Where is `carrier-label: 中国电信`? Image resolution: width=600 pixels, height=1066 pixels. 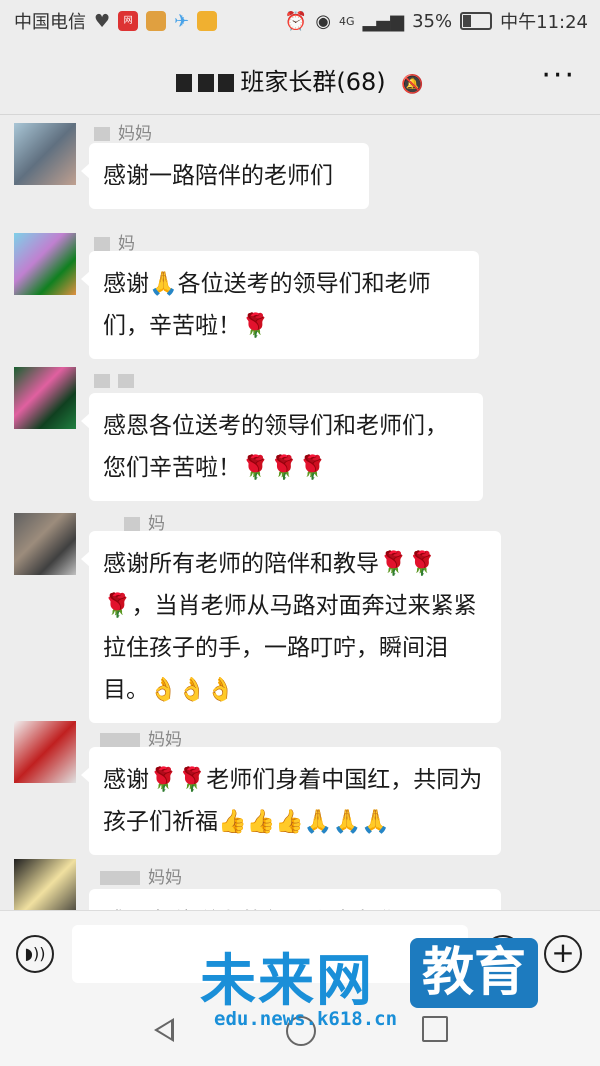
carrier-label: 中国电信 is located at coordinates (50, 22).